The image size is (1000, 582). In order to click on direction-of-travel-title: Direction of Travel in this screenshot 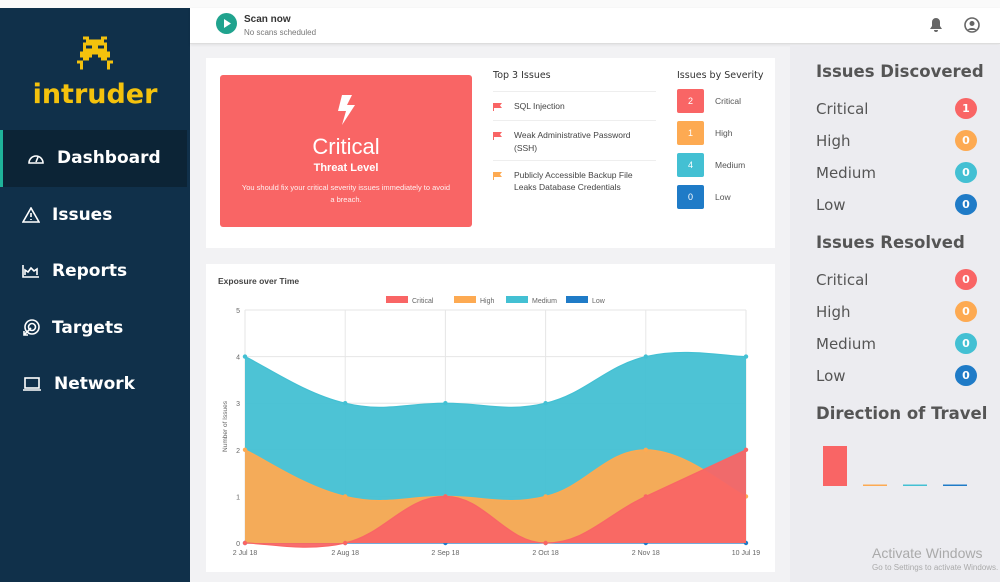, I will do `click(902, 413)`.